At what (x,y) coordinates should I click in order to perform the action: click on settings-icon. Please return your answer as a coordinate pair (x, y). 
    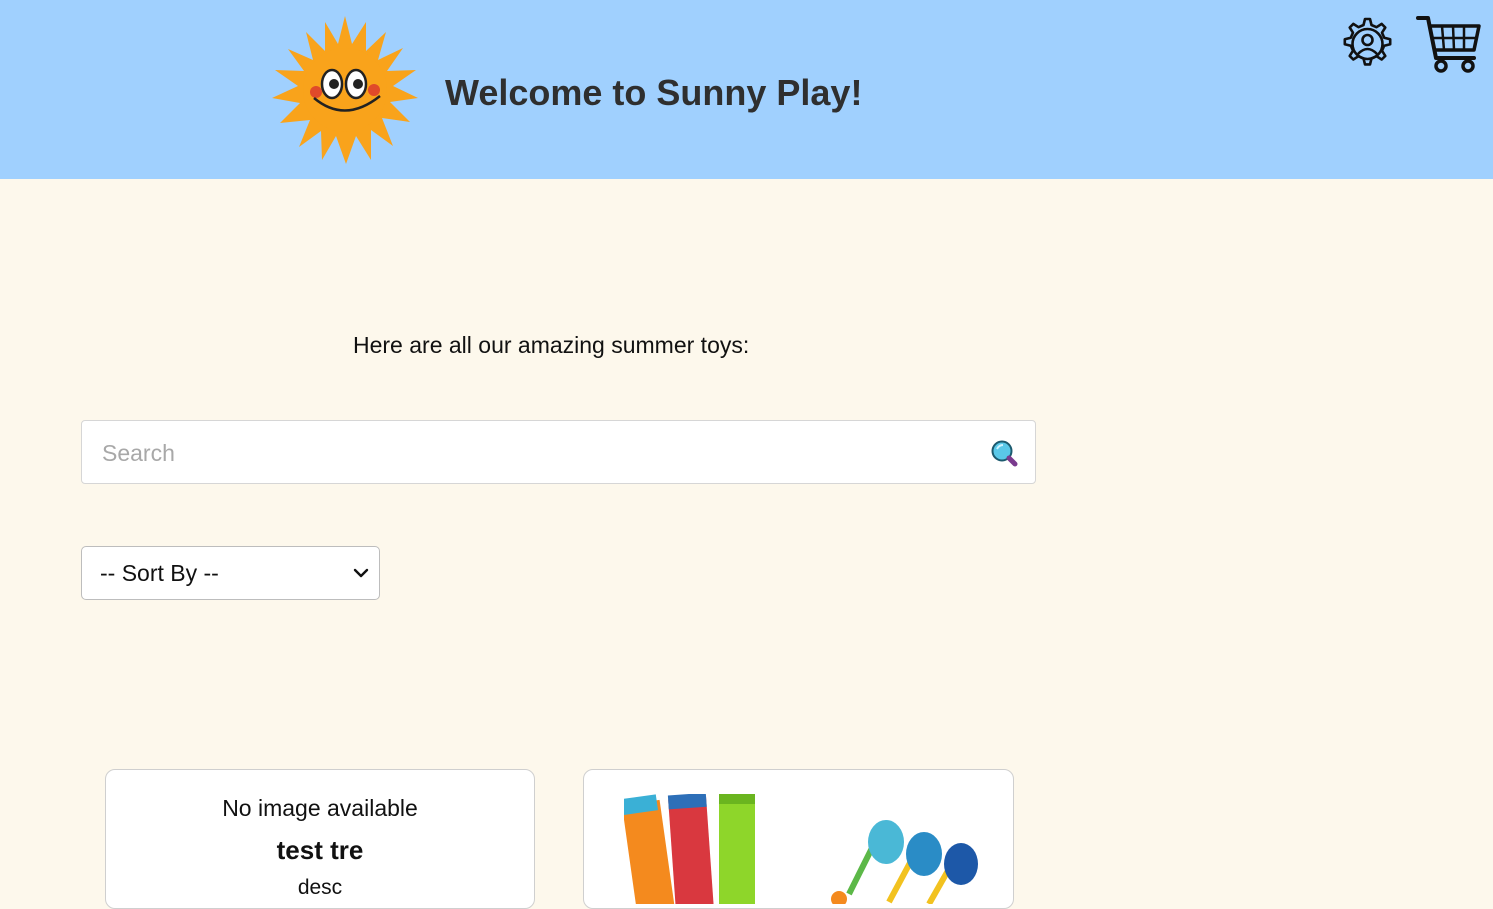
    Looking at the image, I should click on (1365, 44).